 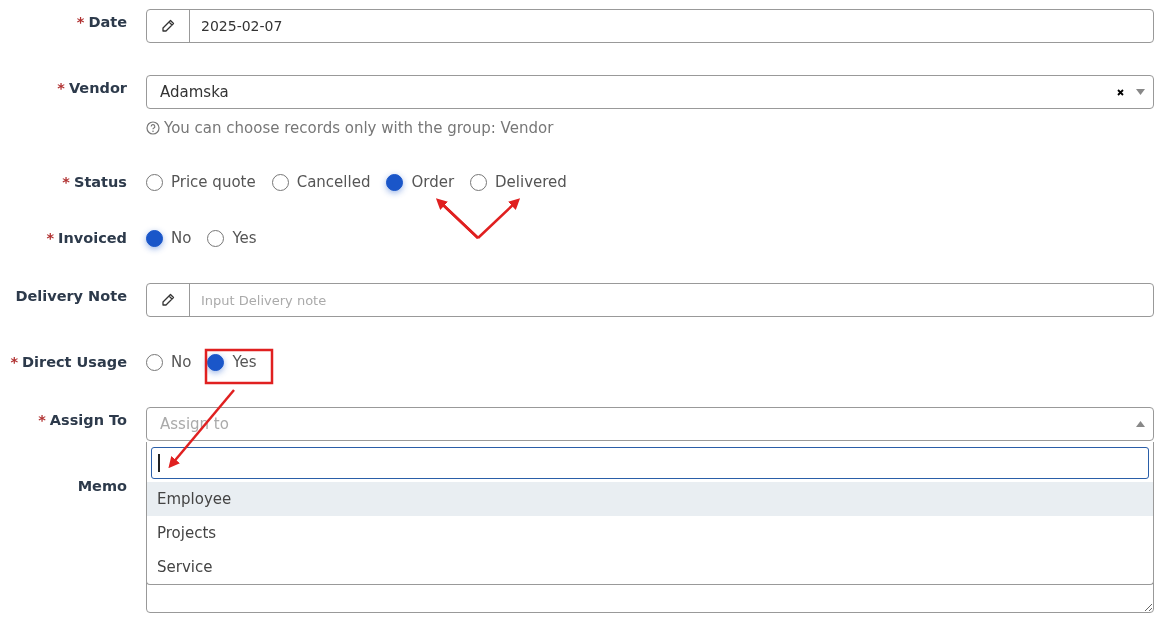 I want to click on hint-text: You can choose records only with the group: Vendor, so click(x=359, y=128).